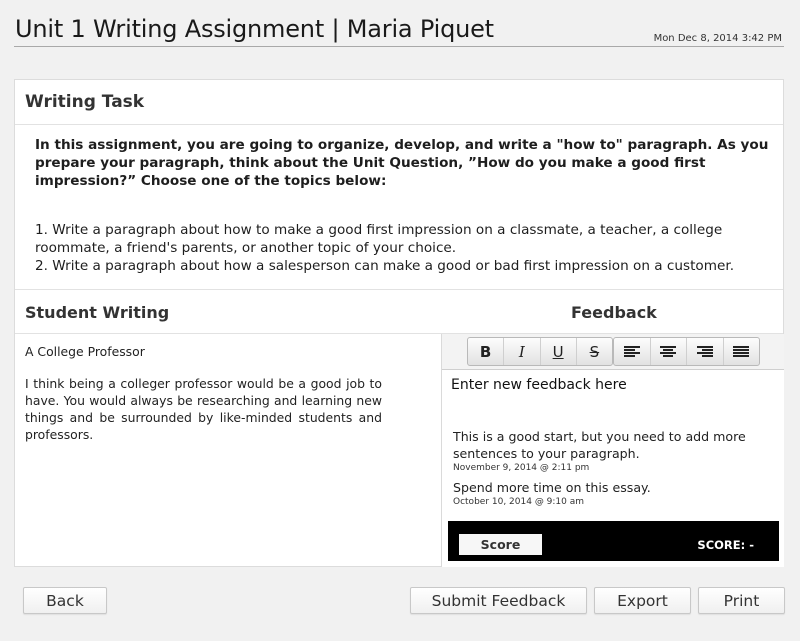  What do you see at coordinates (725, 545) in the screenshot?
I see `score-value: SCORE: -` at bounding box center [725, 545].